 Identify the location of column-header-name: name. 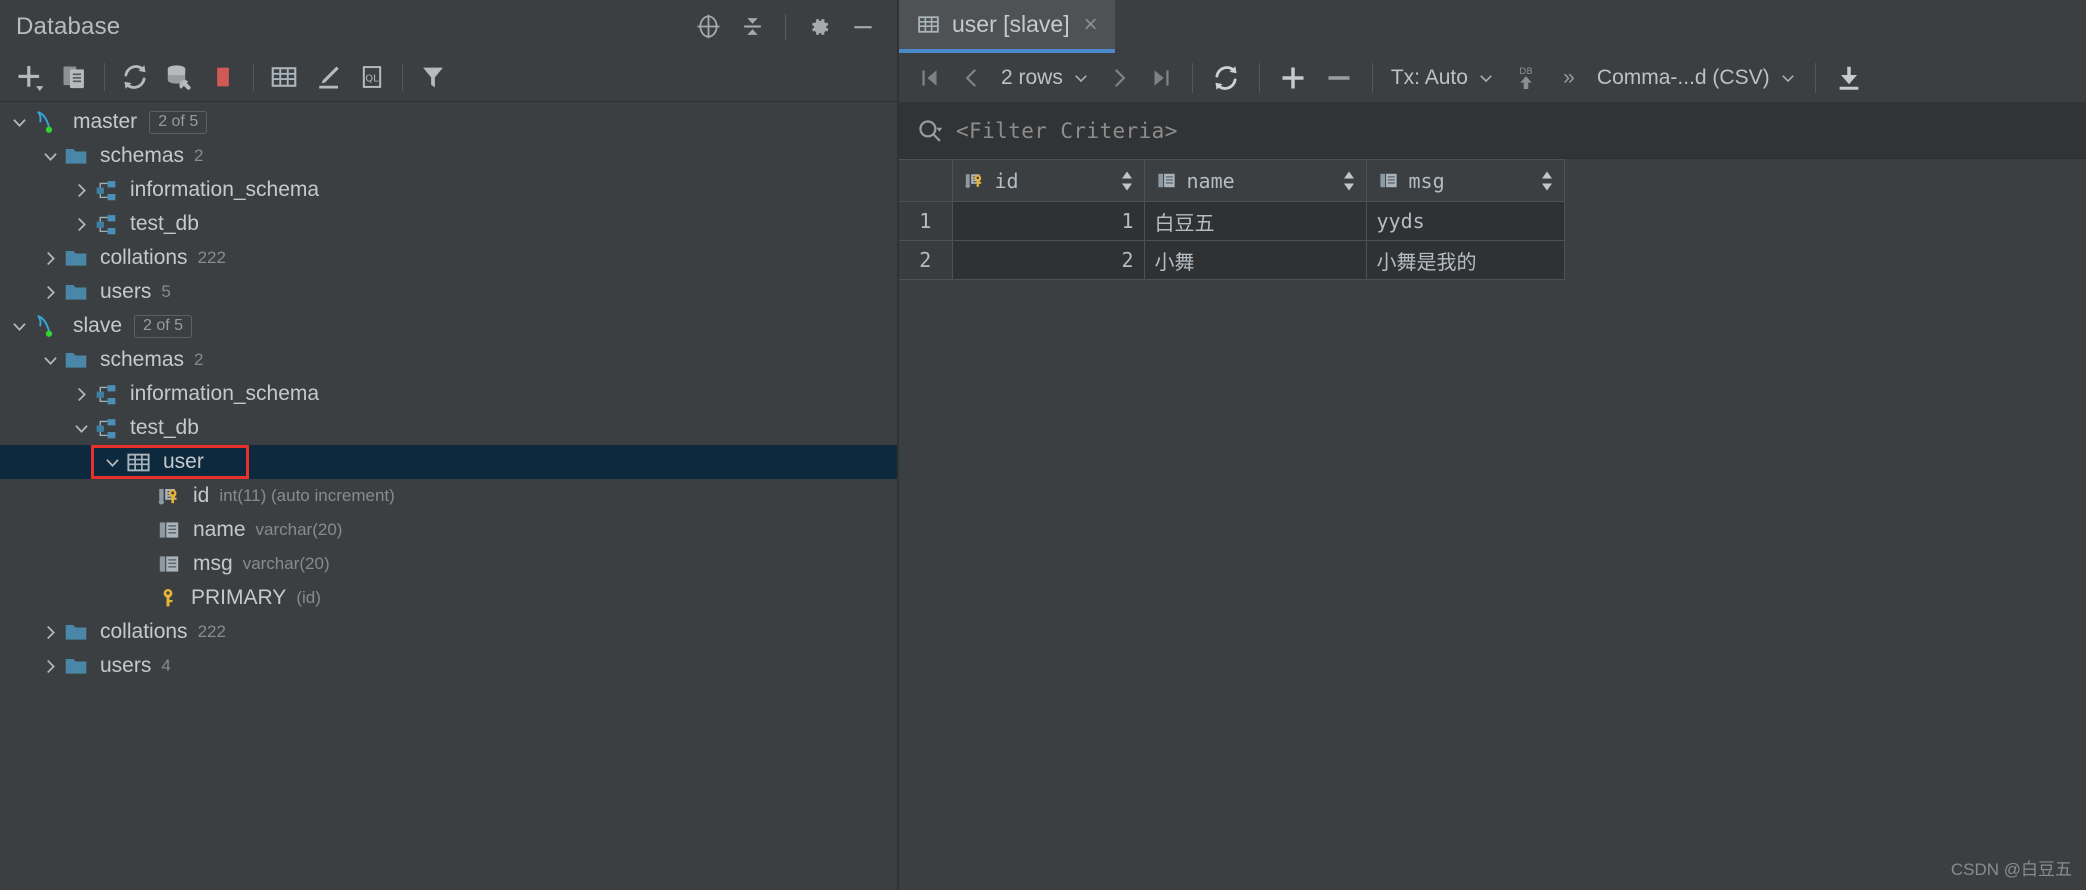
(1255, 180).